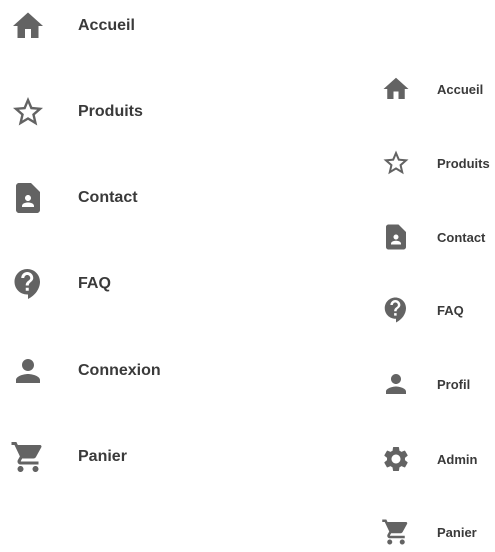 This screenshot has height=552, width=495. What do you see at coordinates (119, 370) in the screenshot?
I see `menu-item-label: Connexion` at bounding box center [119, 370].